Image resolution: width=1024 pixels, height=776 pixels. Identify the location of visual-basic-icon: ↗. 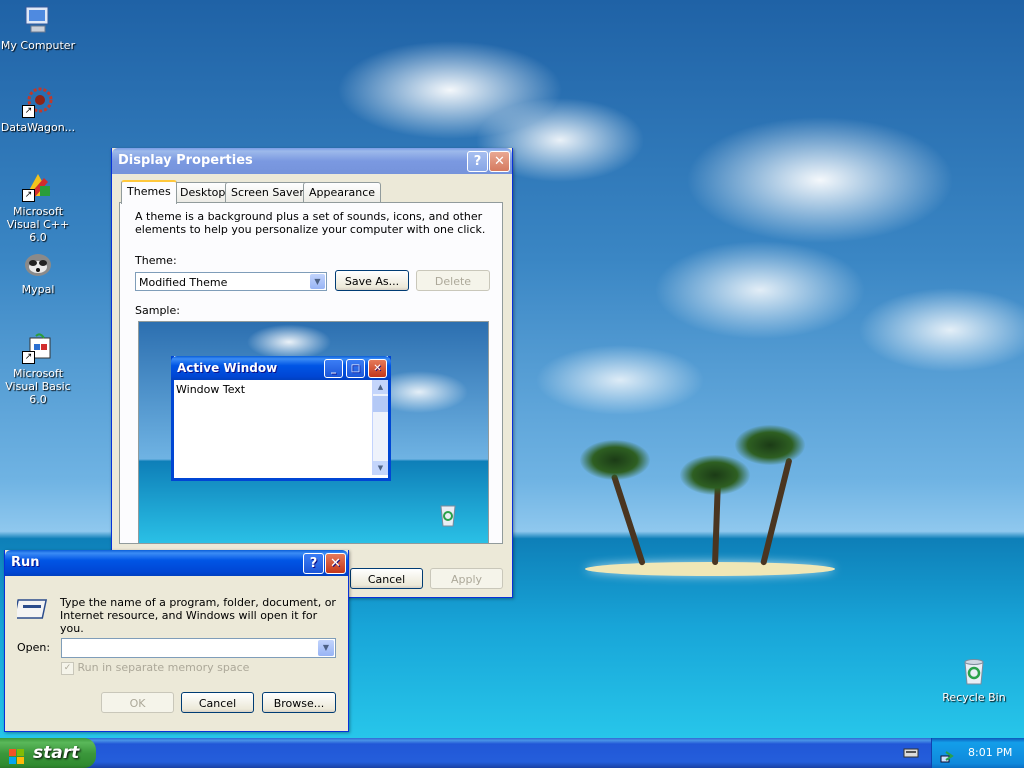
(38, 348).